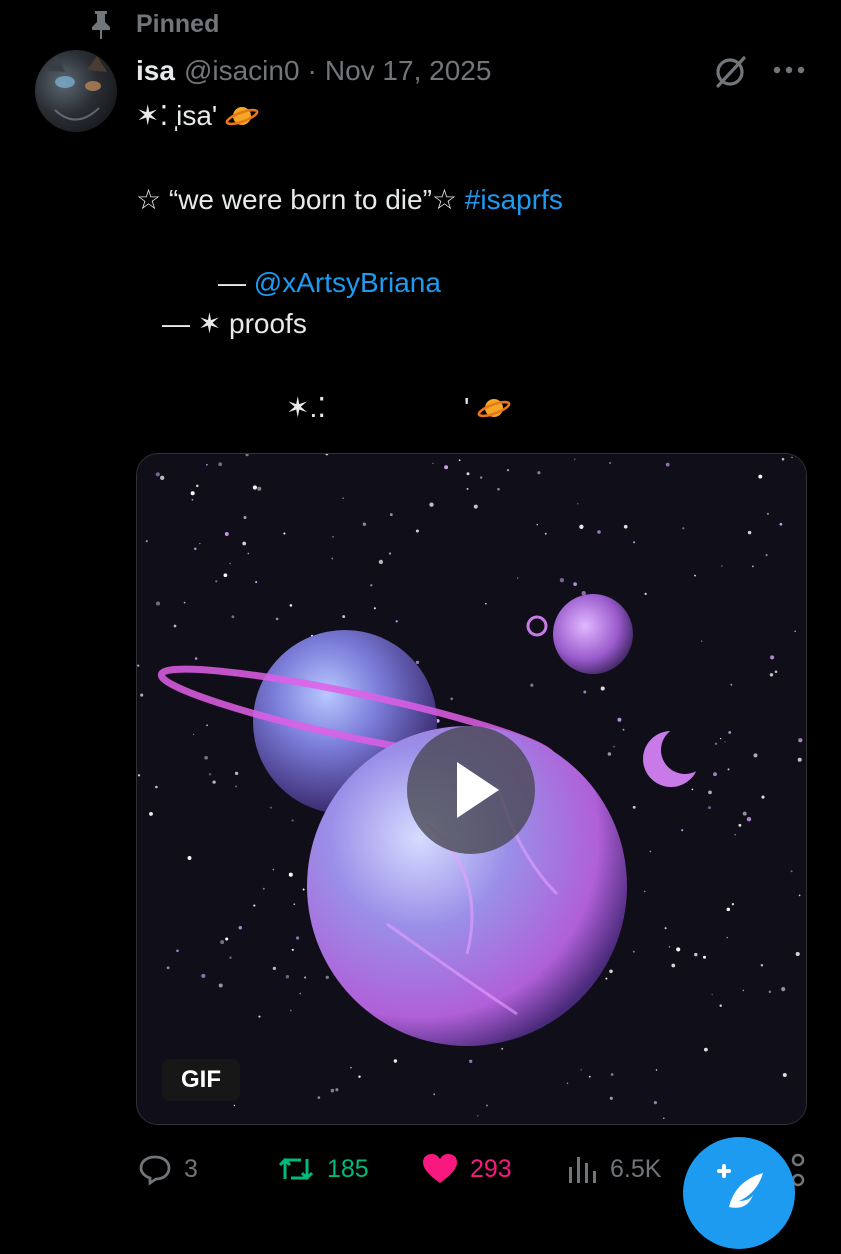  I want to click on reply-button: 3, so click(168, 1169).